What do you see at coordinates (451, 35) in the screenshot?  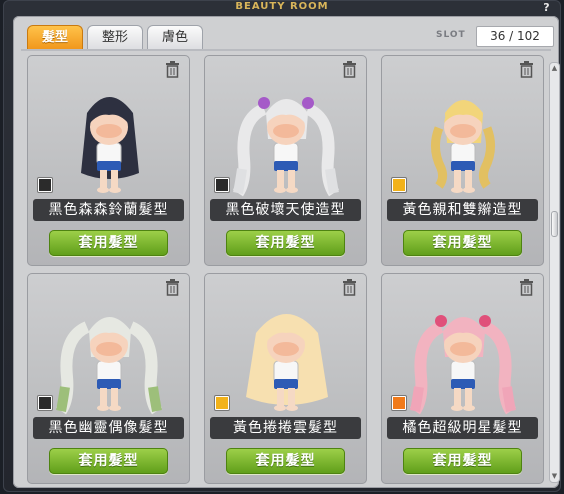 I see `slot-label: SLOT` at bounding box center [451, 35].